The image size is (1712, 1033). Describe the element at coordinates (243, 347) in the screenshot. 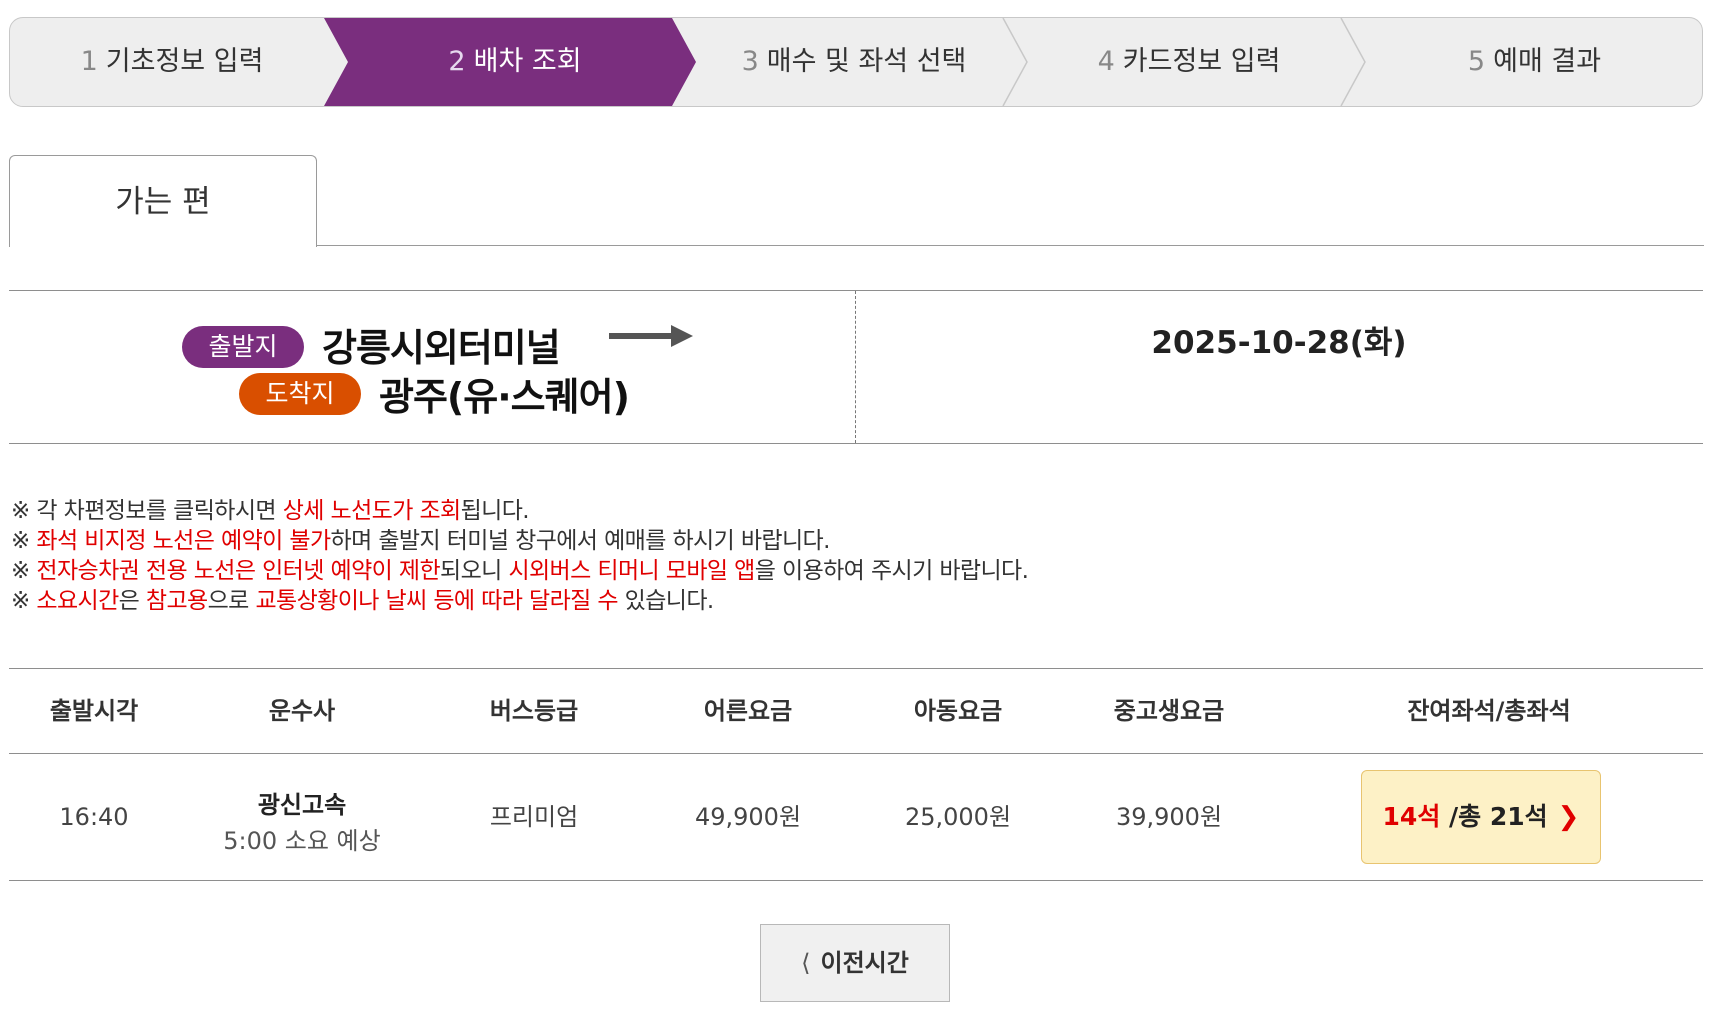

I see `departure-badge: 출발지` at that location.